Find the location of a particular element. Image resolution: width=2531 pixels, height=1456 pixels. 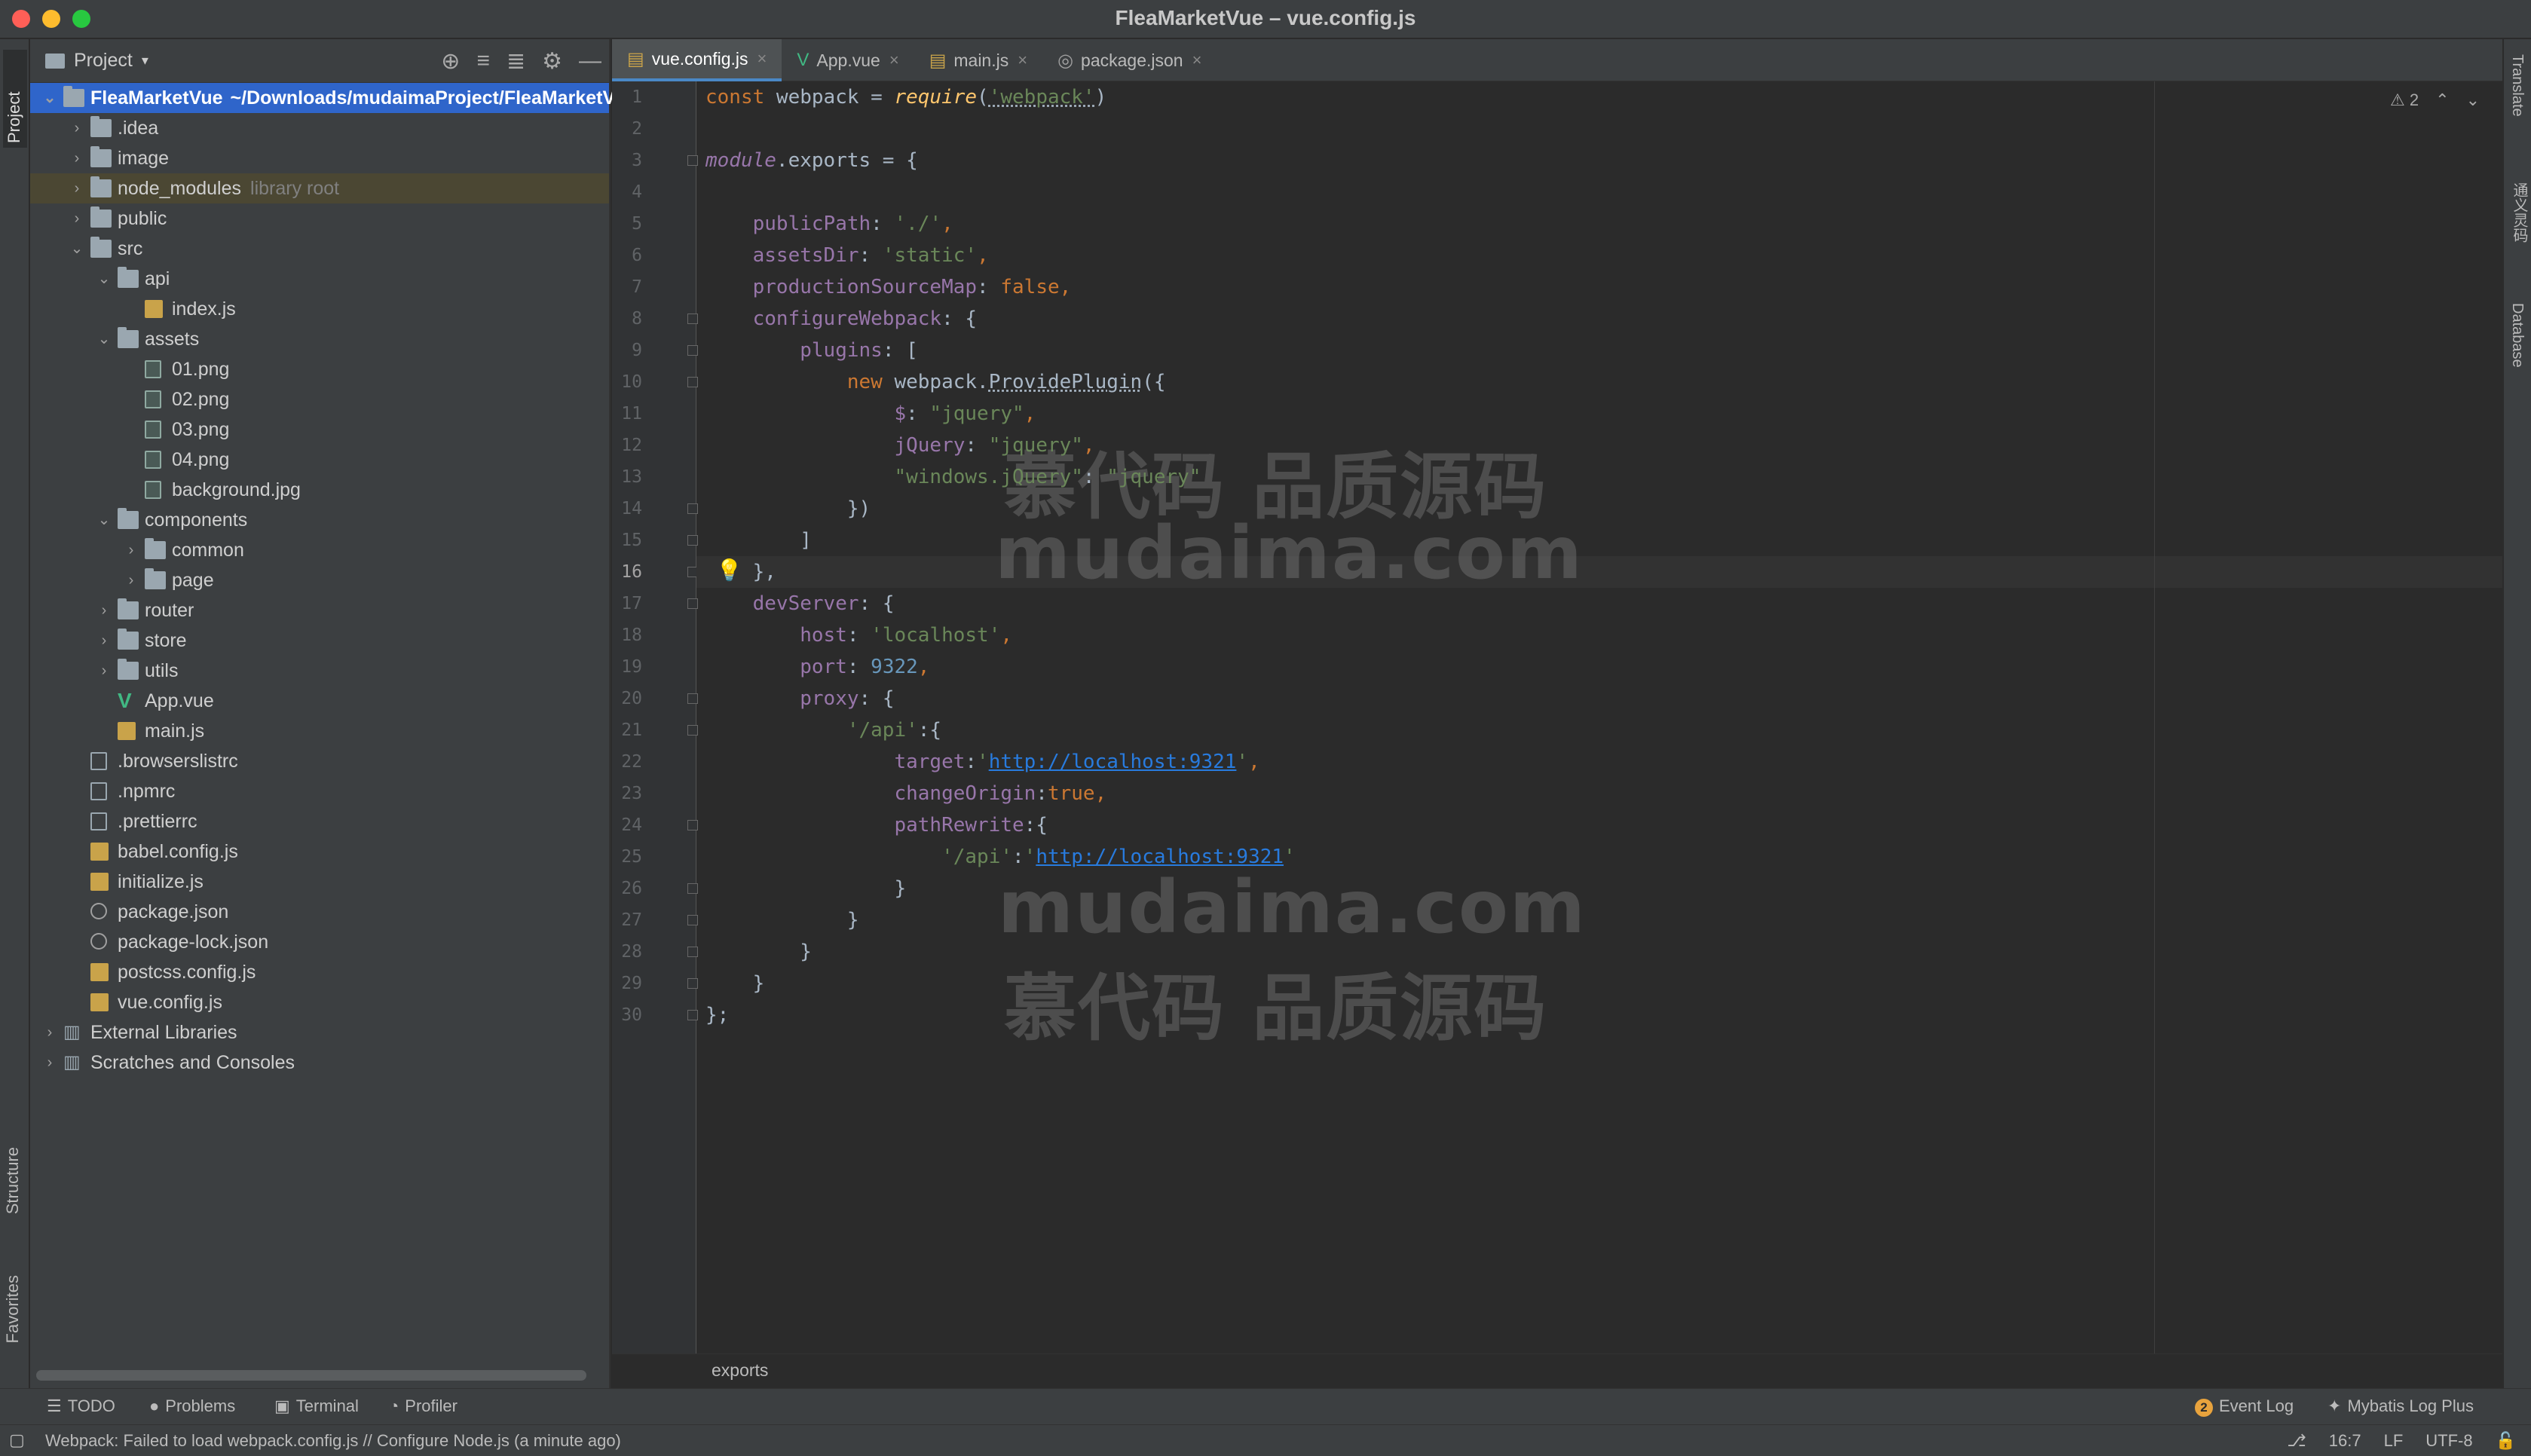

code-line: $: "jquery", is located at coordinates (870, 414).